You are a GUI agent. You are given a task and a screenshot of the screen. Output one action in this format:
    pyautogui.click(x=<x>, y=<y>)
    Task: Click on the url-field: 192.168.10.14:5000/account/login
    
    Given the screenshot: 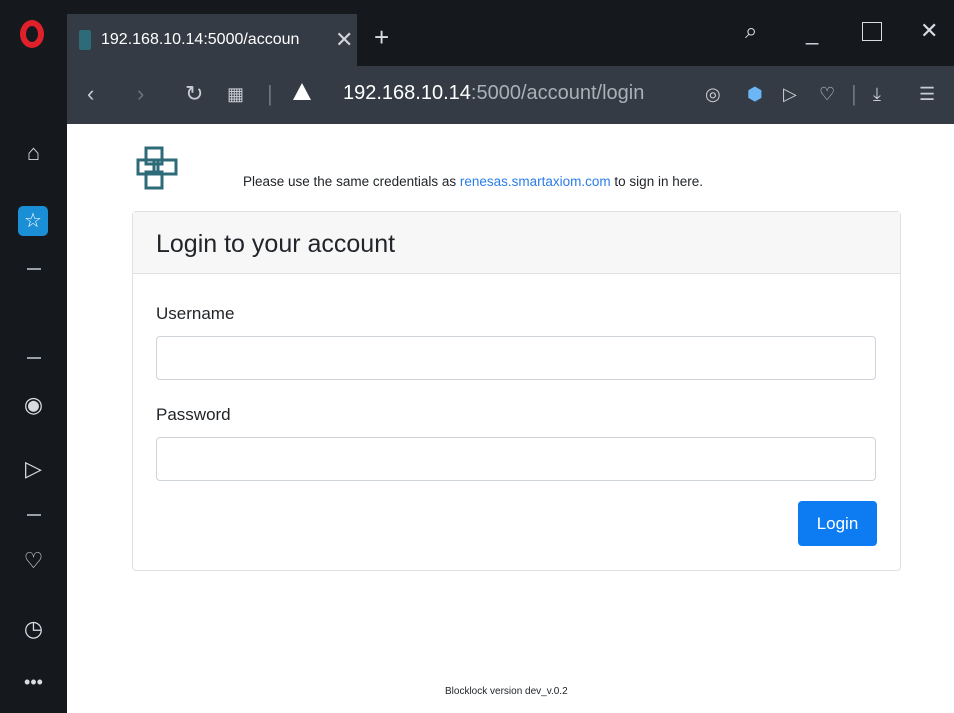 What is the action you would take?
    pyautogui.click(x=493, y=93)
    